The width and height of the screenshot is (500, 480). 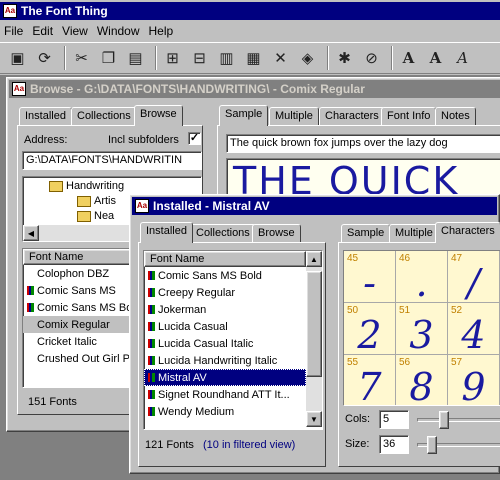 I want to click on book-icon: ◈, so click(x=307, y=58).